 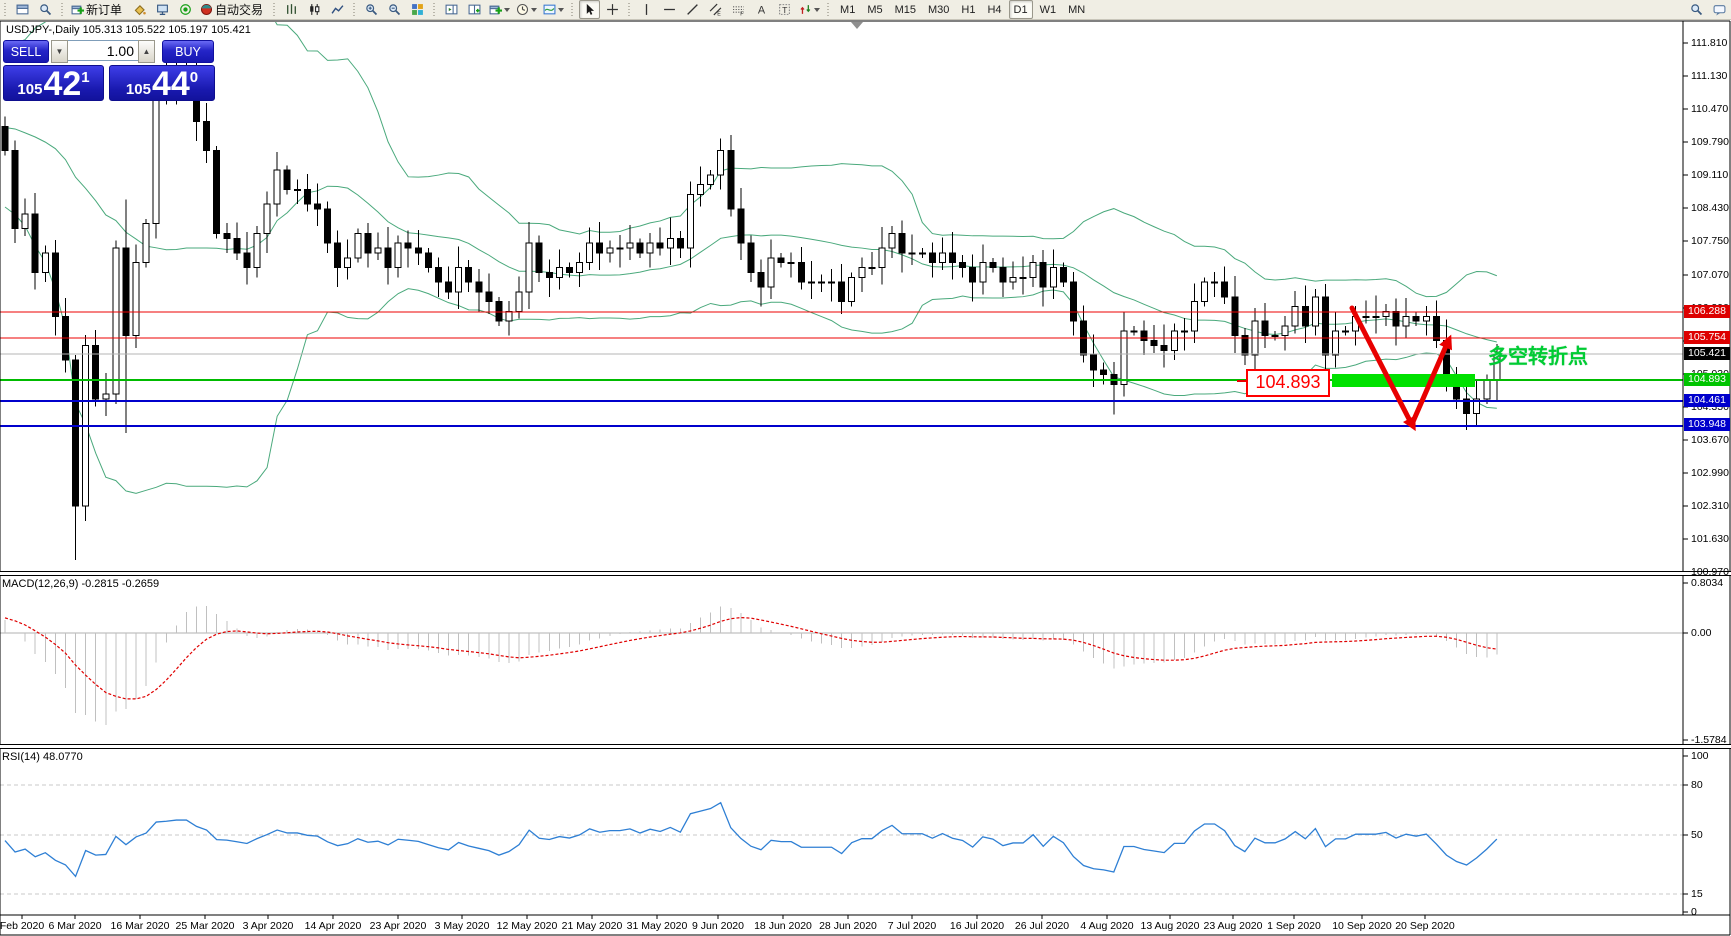 I want to click on volume-decrease-button: ▼, so click(x=59, y=51).